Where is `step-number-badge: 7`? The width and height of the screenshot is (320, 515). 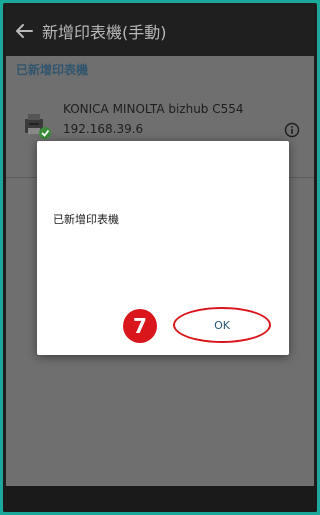
step-number-badge: 7 is located at coordinates (140, 326).